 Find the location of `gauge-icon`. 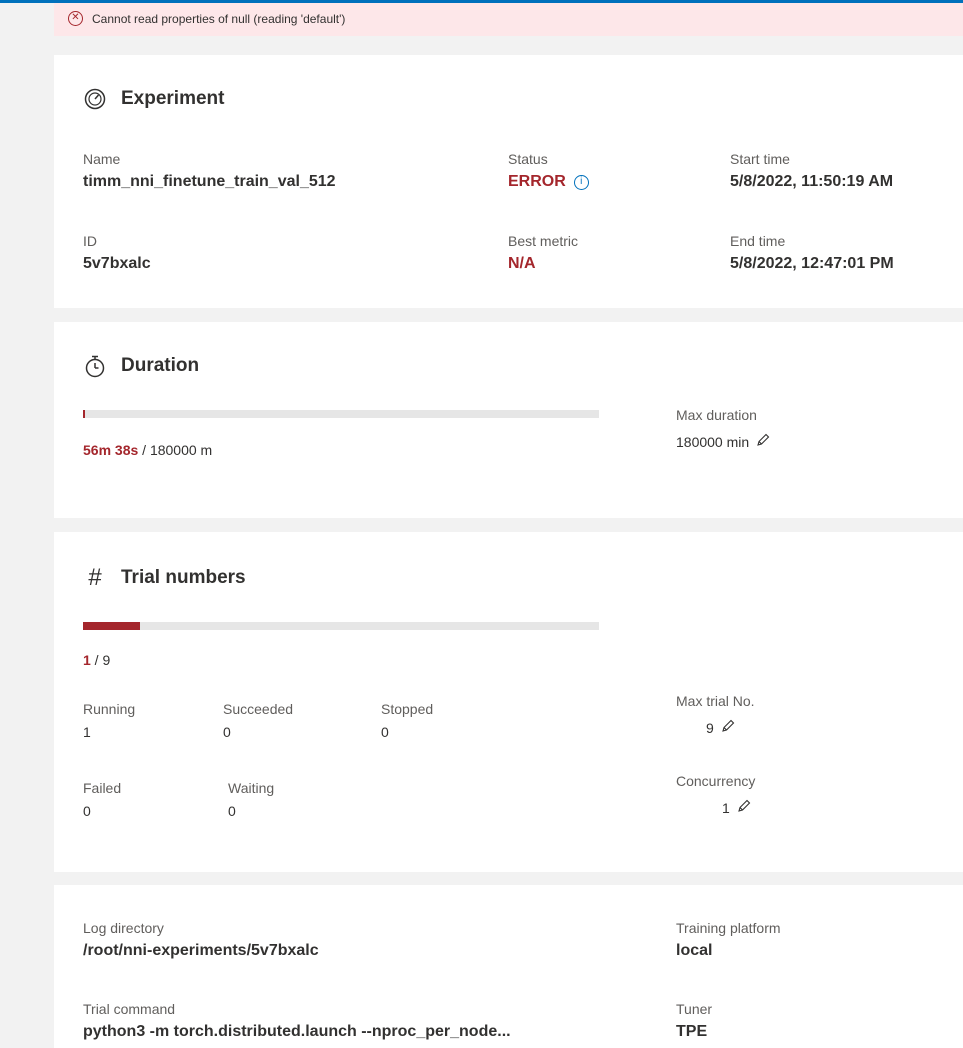

gauge-icon is located at coordinates (95, 99).